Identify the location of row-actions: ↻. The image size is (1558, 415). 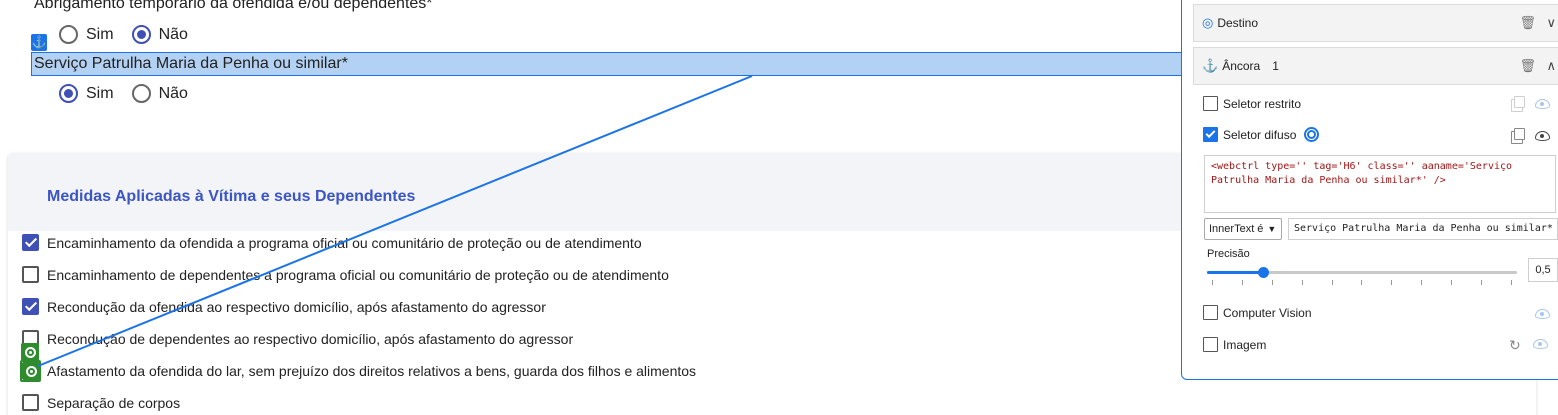
(1528, 345).